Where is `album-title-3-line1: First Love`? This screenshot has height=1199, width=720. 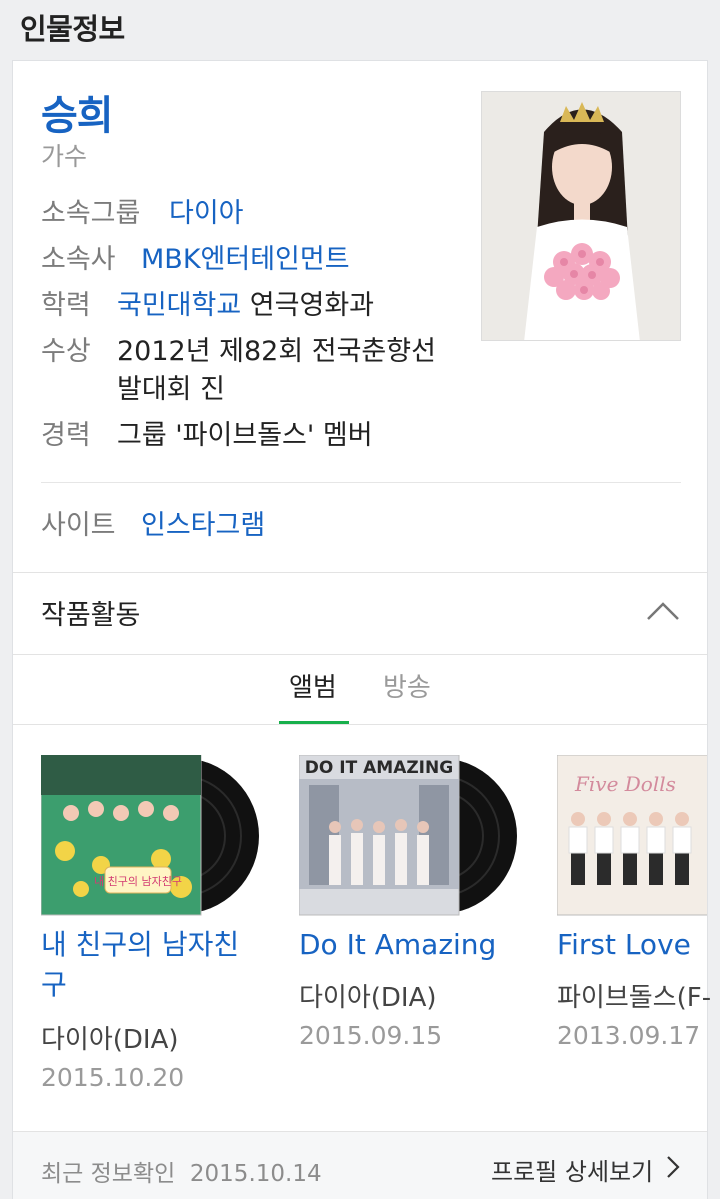
album-title-3-line1: First Love is located at coordinates (624, 944).